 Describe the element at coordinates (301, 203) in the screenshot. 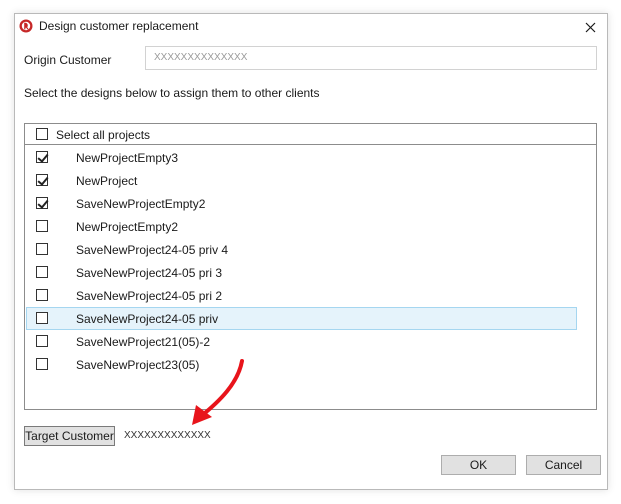

I see `project-row: SaveNewProjectEmpty2` at that location.